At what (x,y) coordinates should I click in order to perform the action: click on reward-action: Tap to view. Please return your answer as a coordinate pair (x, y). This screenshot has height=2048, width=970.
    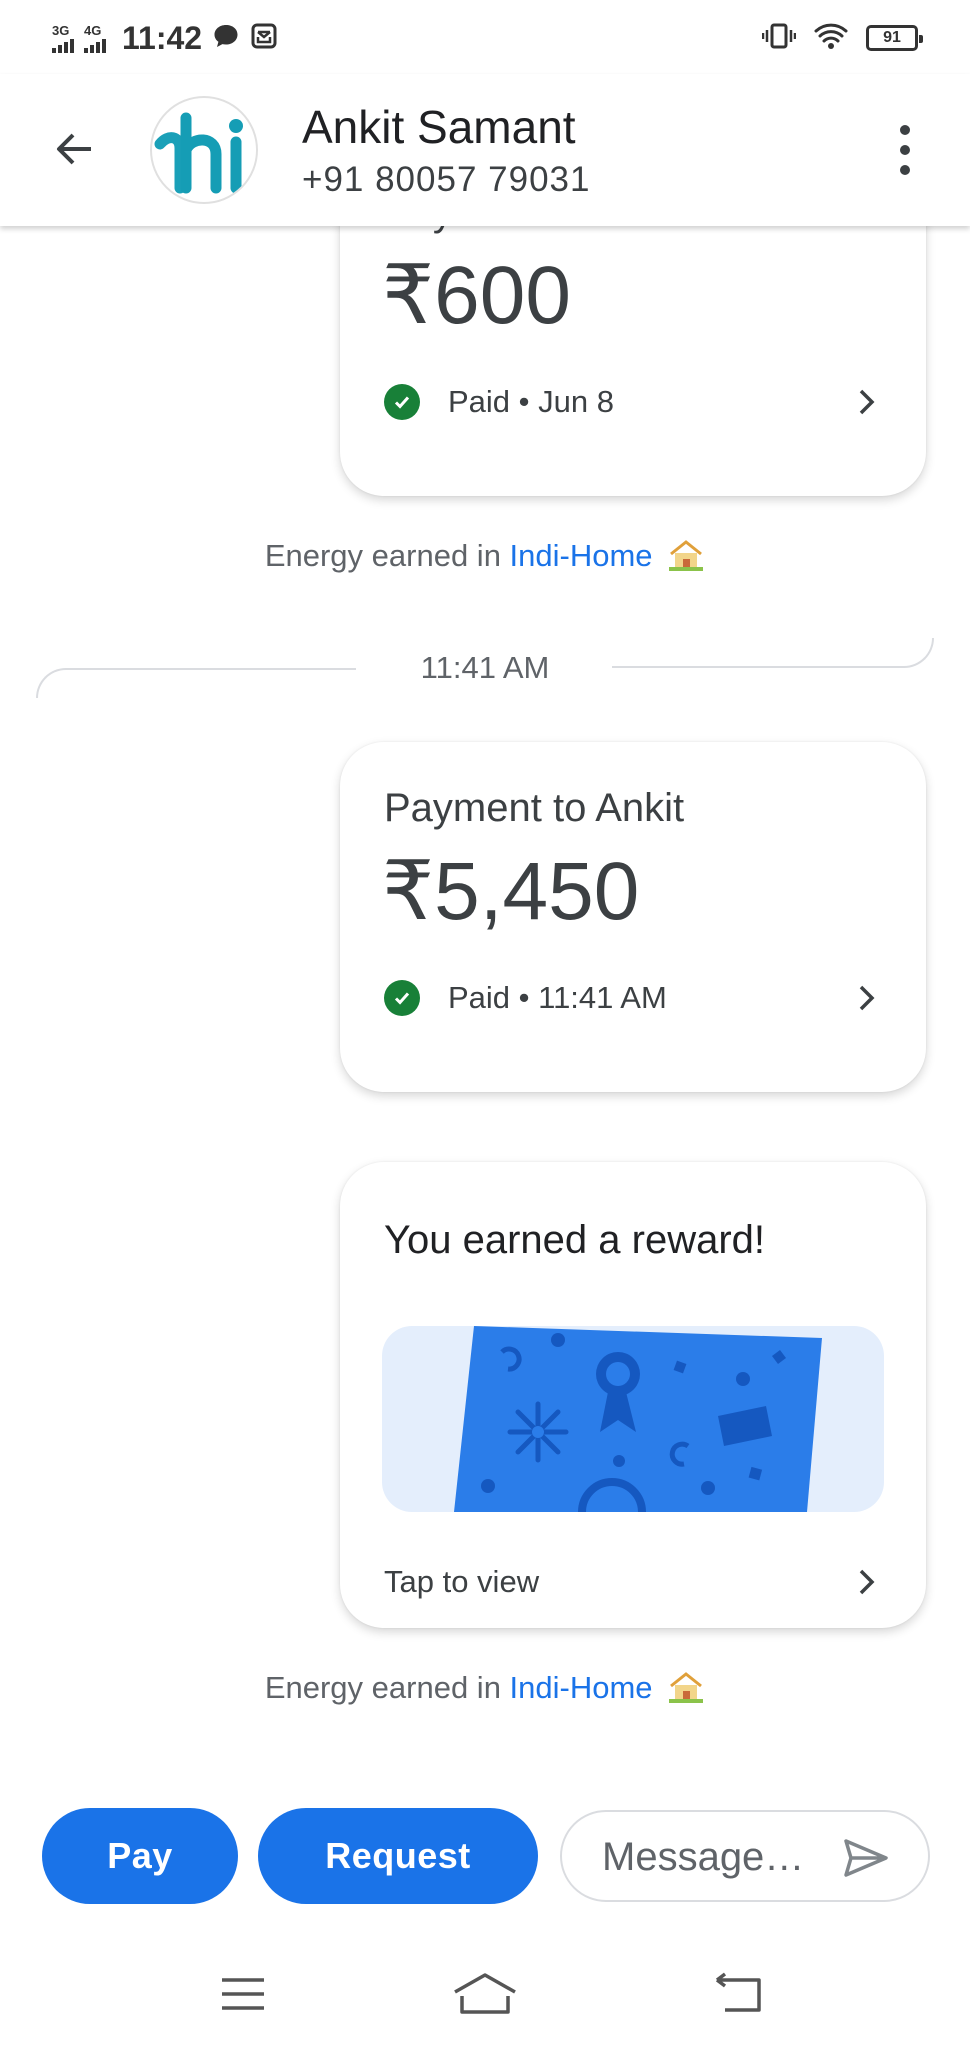
    Looking at the image, I should click on (462, 1581).